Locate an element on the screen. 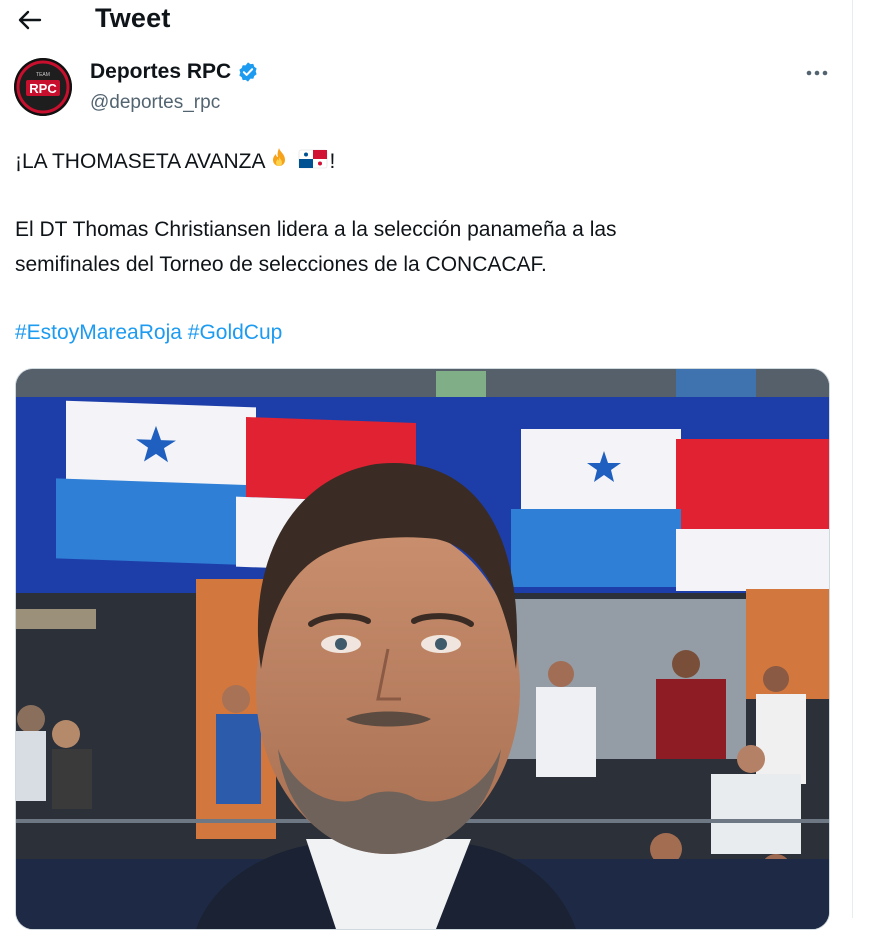  fire-icon is located at coordinates (278, 157).